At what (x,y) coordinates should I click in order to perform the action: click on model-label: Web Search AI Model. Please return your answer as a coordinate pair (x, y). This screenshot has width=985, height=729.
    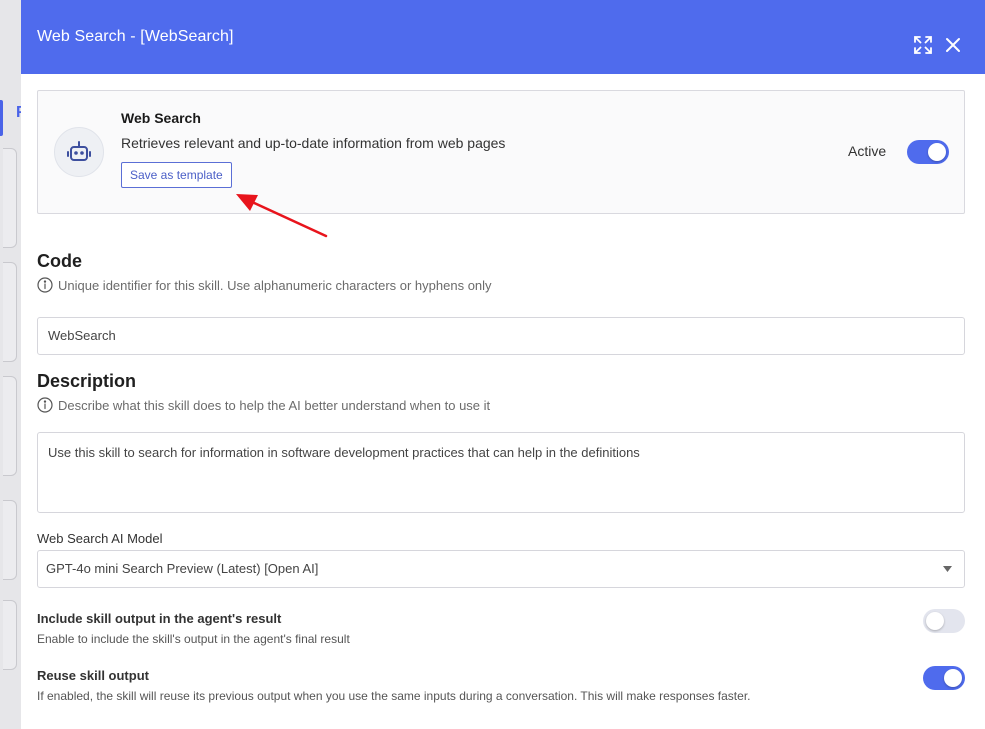
    Looking at the image, I should click on (100, 538).